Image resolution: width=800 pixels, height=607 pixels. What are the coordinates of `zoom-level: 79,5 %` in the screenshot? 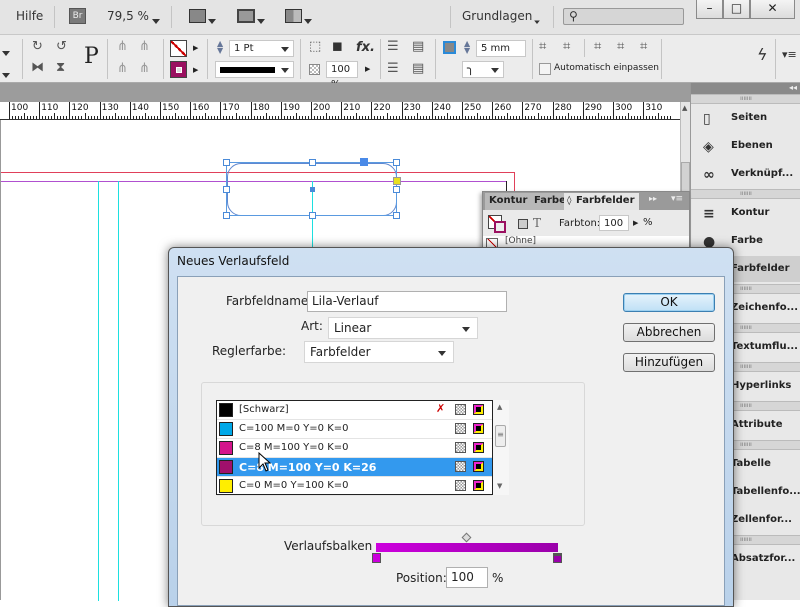 It's located at (128, 16).